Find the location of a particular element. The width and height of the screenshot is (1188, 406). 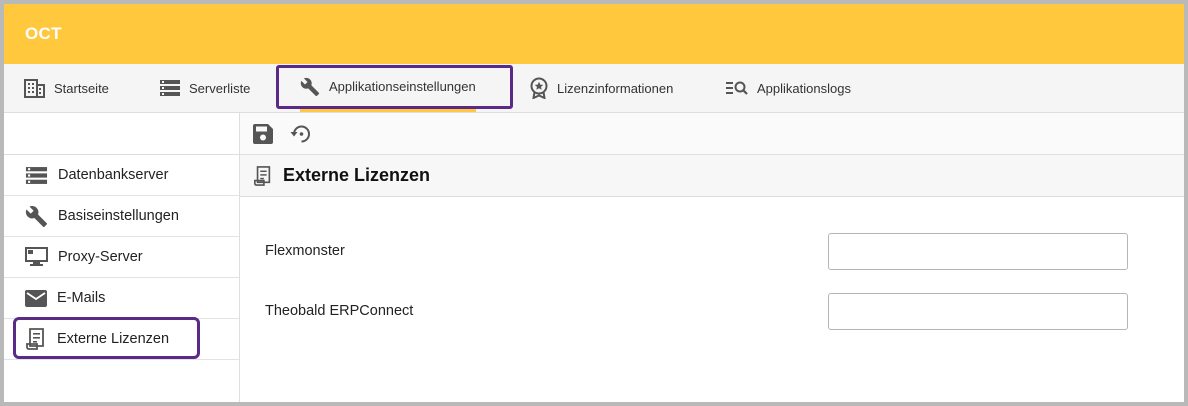

field-label-theobald-erpconnect: Theobald ERPConnect is located at coordinates (339, 311).